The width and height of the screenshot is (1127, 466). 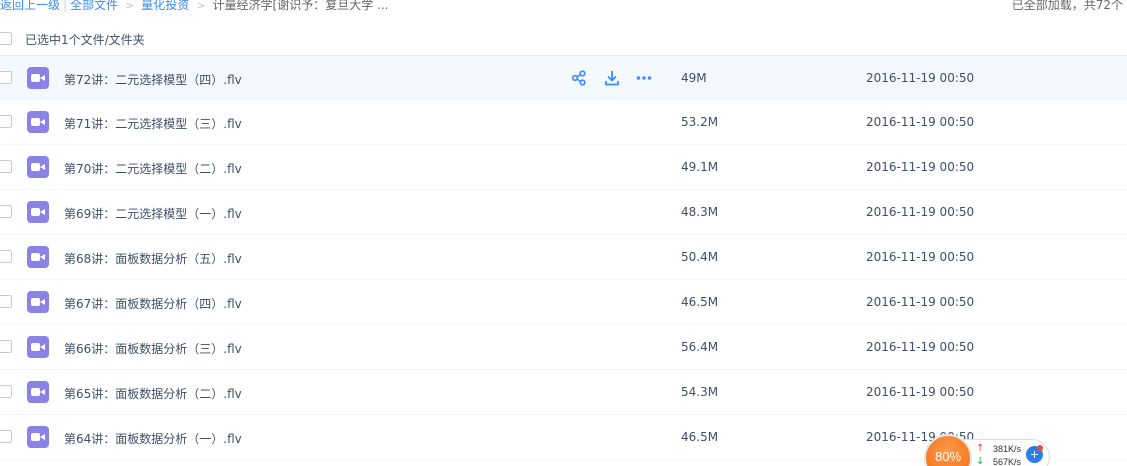 I want to click on back-link: 返回上一级, so click(x=30, y=6).